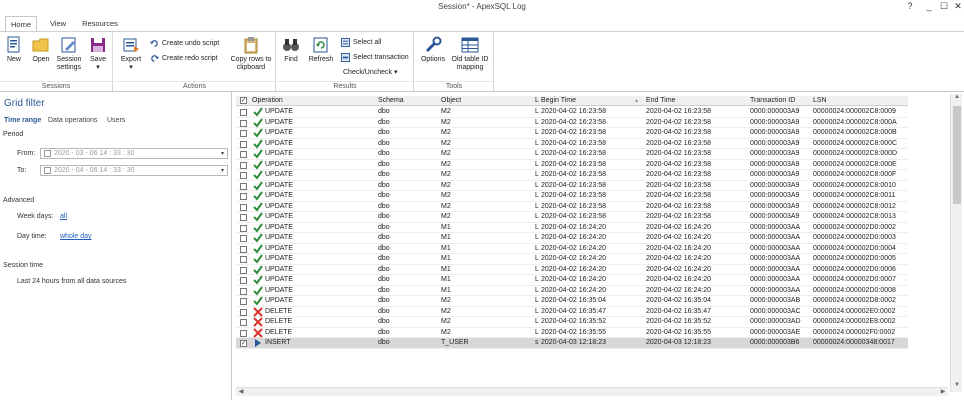  I want to click on export-button: Export ▾, so click(131, 54).